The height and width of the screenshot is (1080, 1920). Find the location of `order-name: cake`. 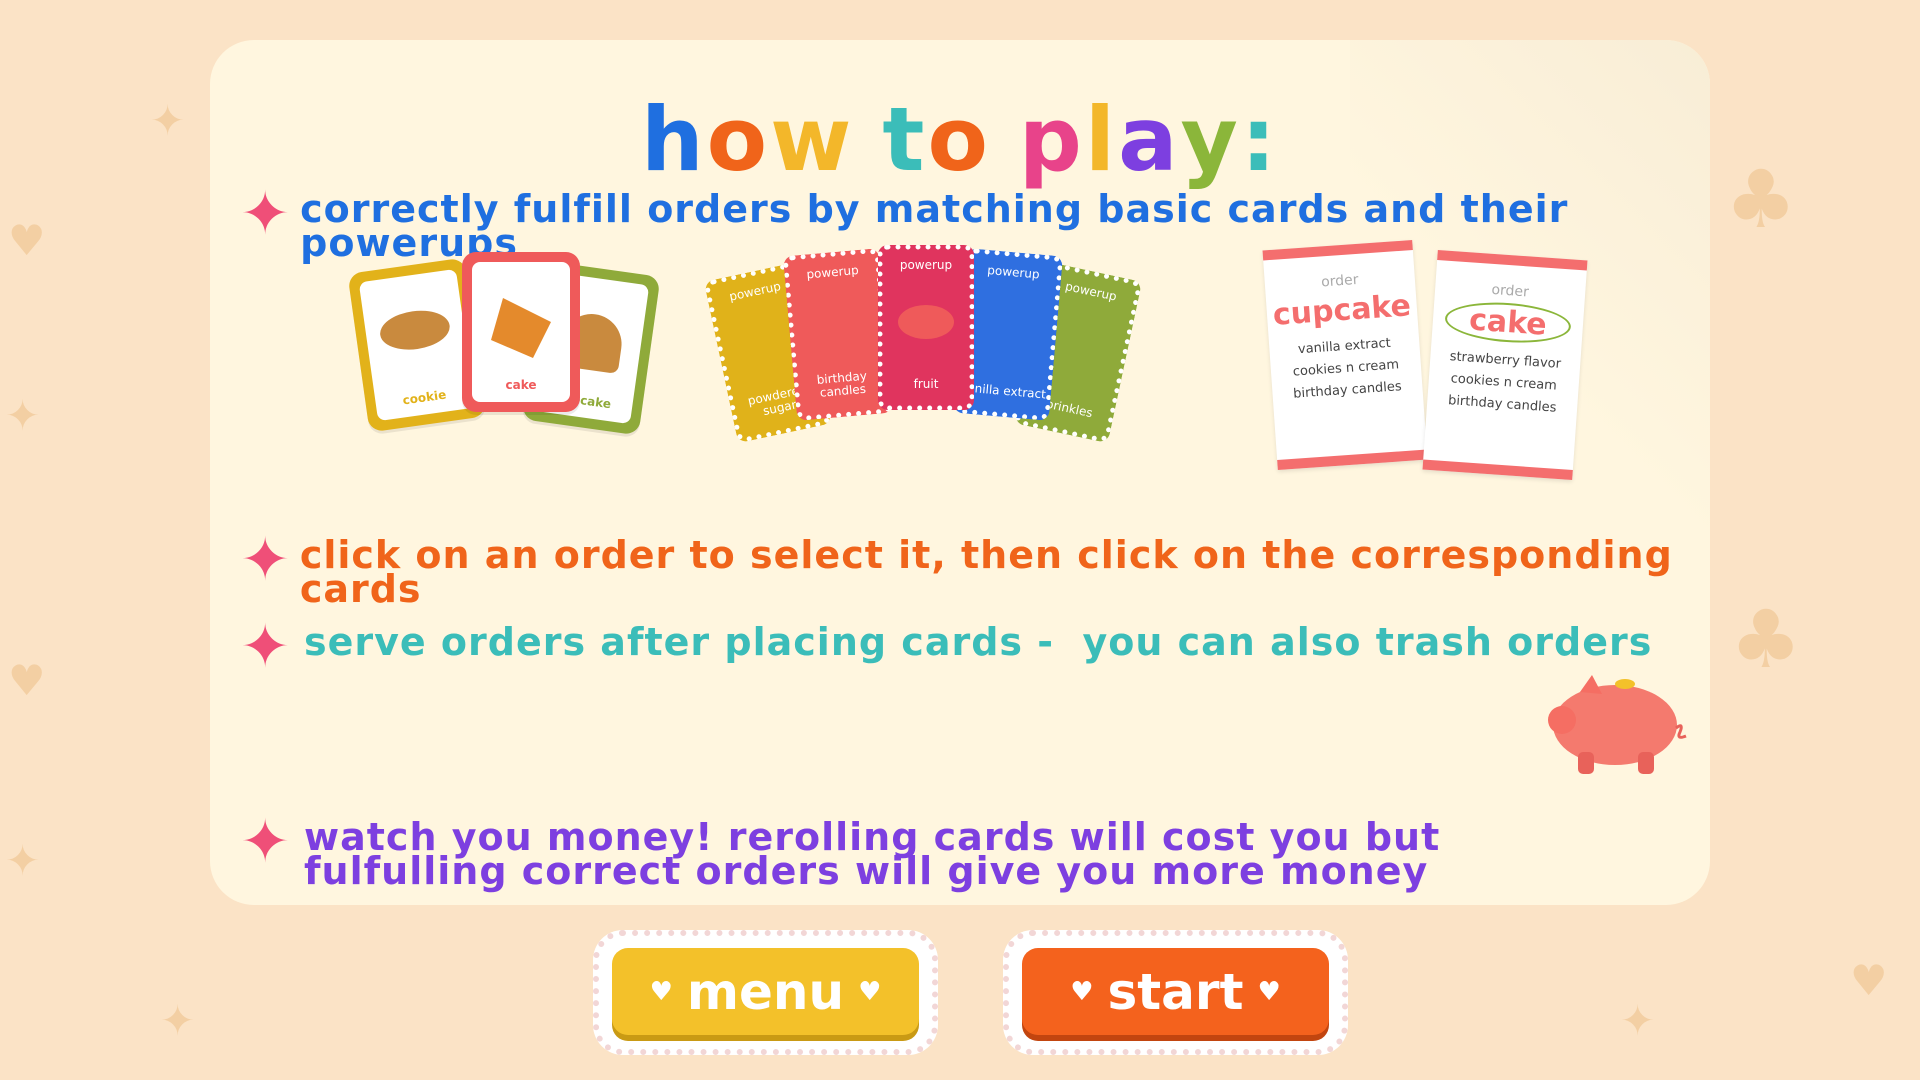

order-name: cake is located at coordinates (1508, 322).